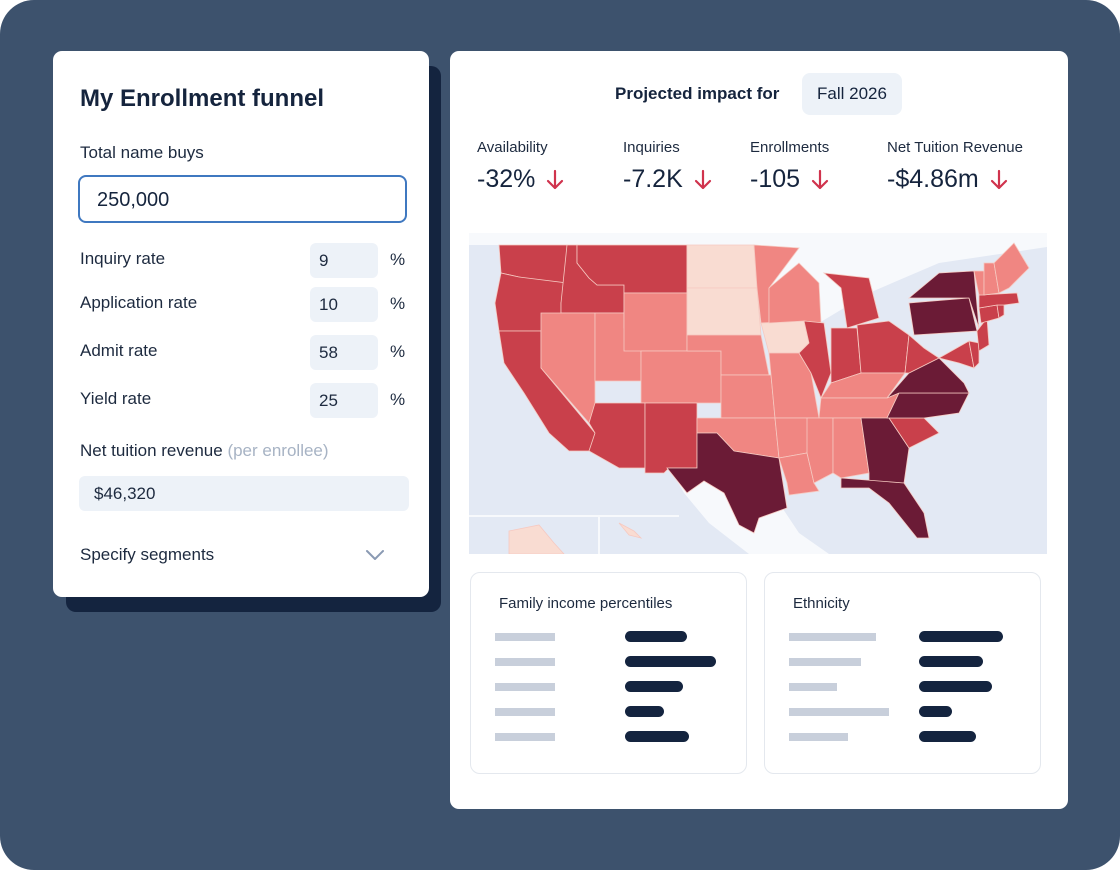 This screenshot has height=870, width=1120. I want to click on state-oh, so click(883, 347).